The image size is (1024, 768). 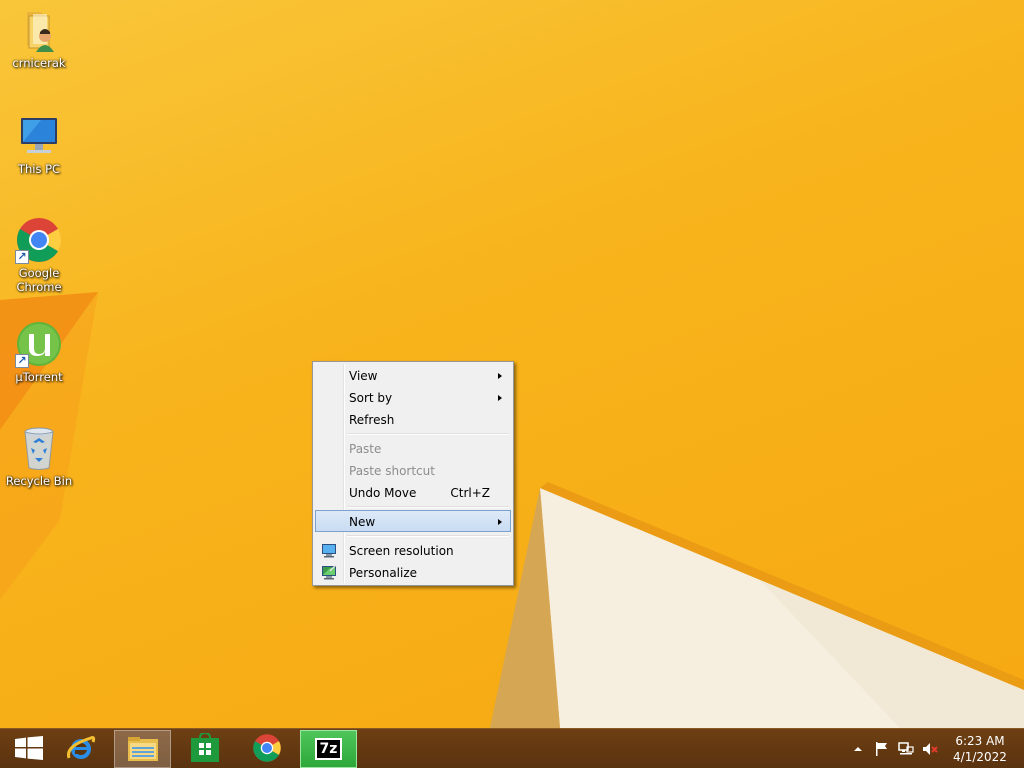 I want to click on desktop-icon-label: This PC, so click(x=39, y=169).